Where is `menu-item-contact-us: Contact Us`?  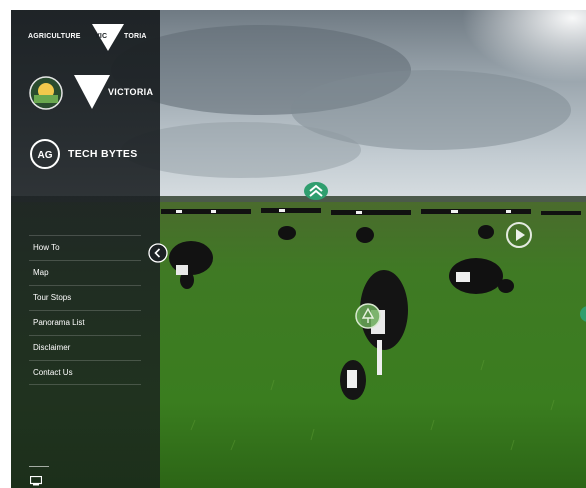
menu-item-contact-us: Contact Us is located at coordinates (85, 372).